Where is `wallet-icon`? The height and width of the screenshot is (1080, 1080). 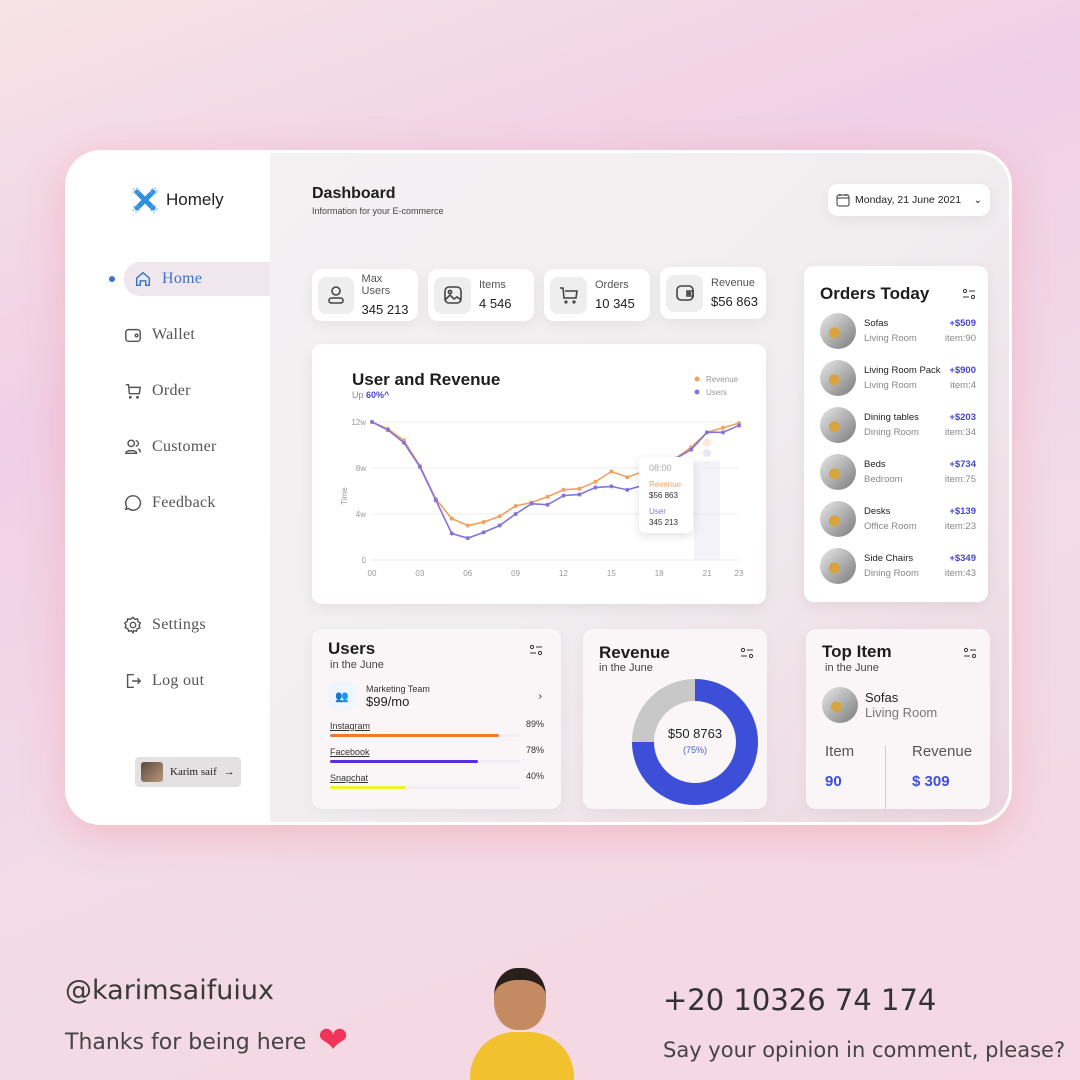 wallet-icon is located at coordinates (133, 335).